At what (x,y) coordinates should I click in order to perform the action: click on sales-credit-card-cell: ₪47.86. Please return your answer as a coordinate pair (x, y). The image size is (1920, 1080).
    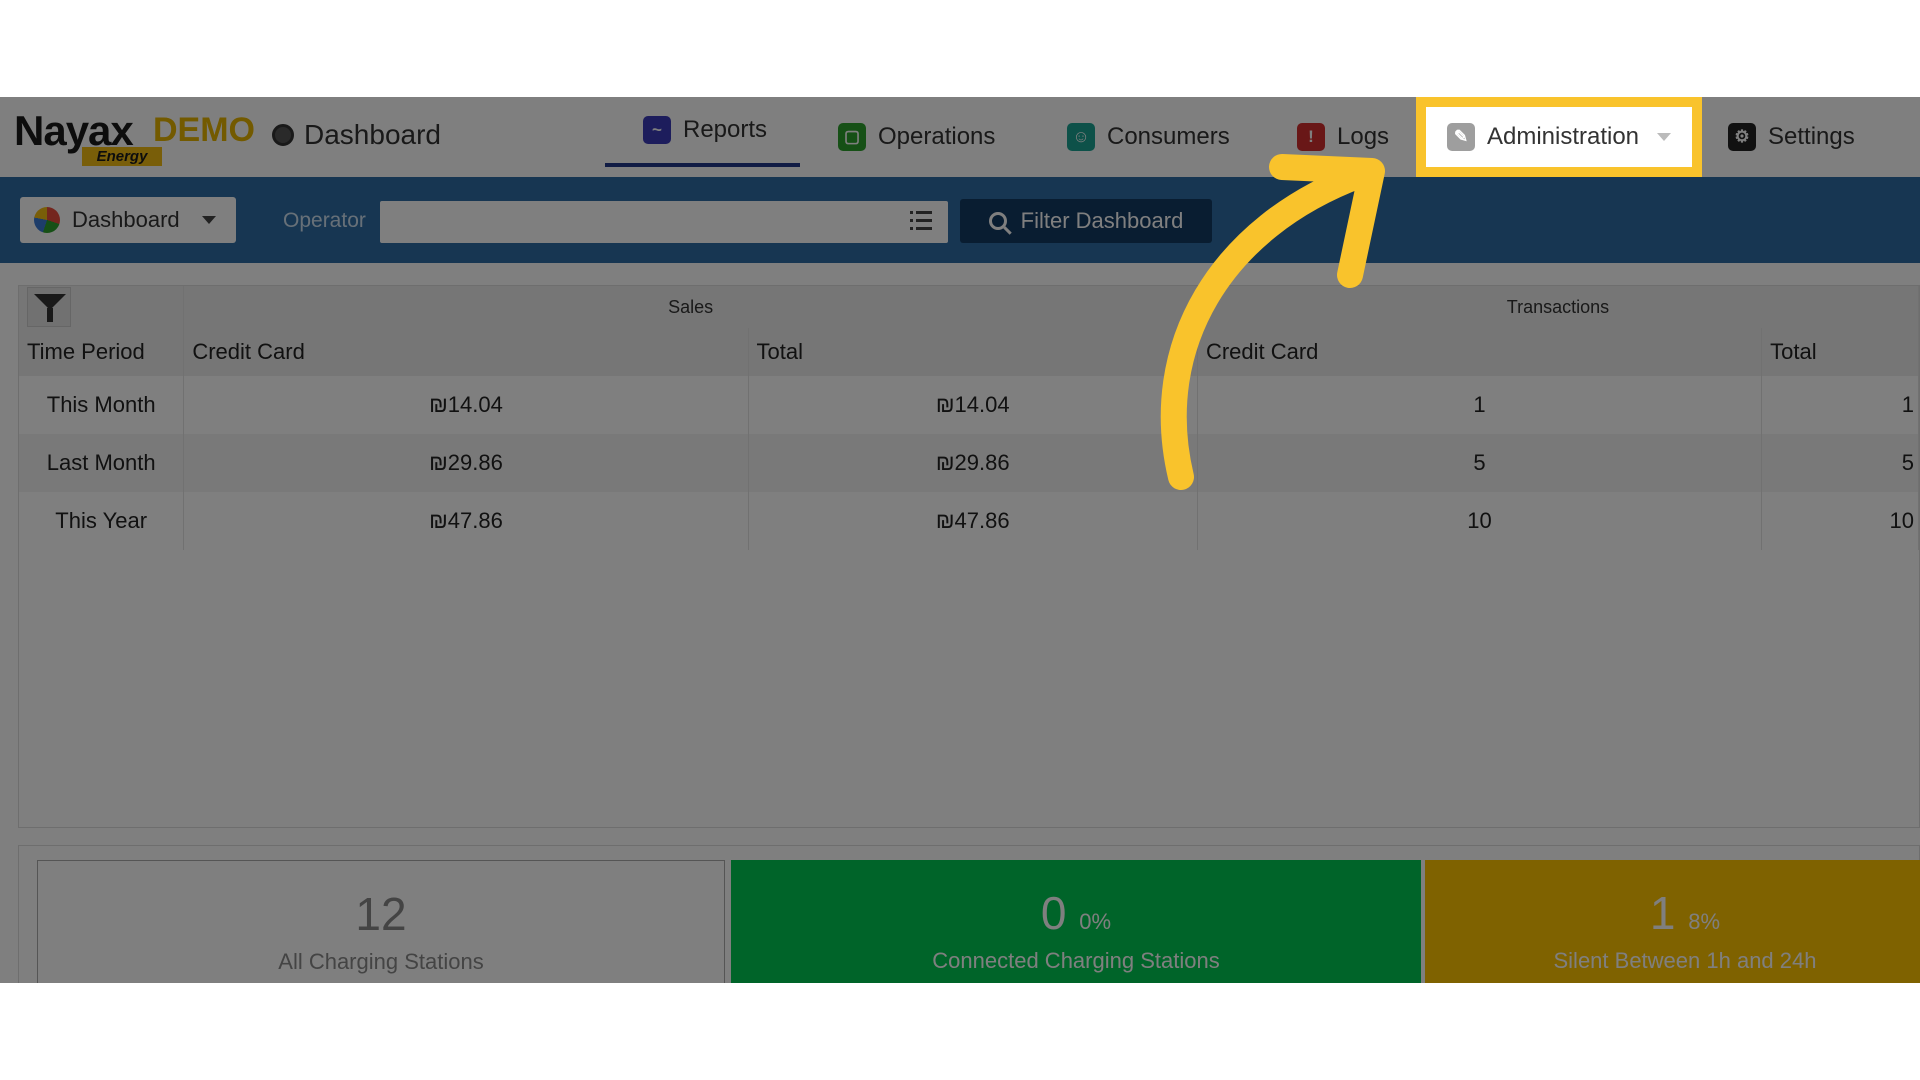
    Looking at the image, I should click on (466, 521).